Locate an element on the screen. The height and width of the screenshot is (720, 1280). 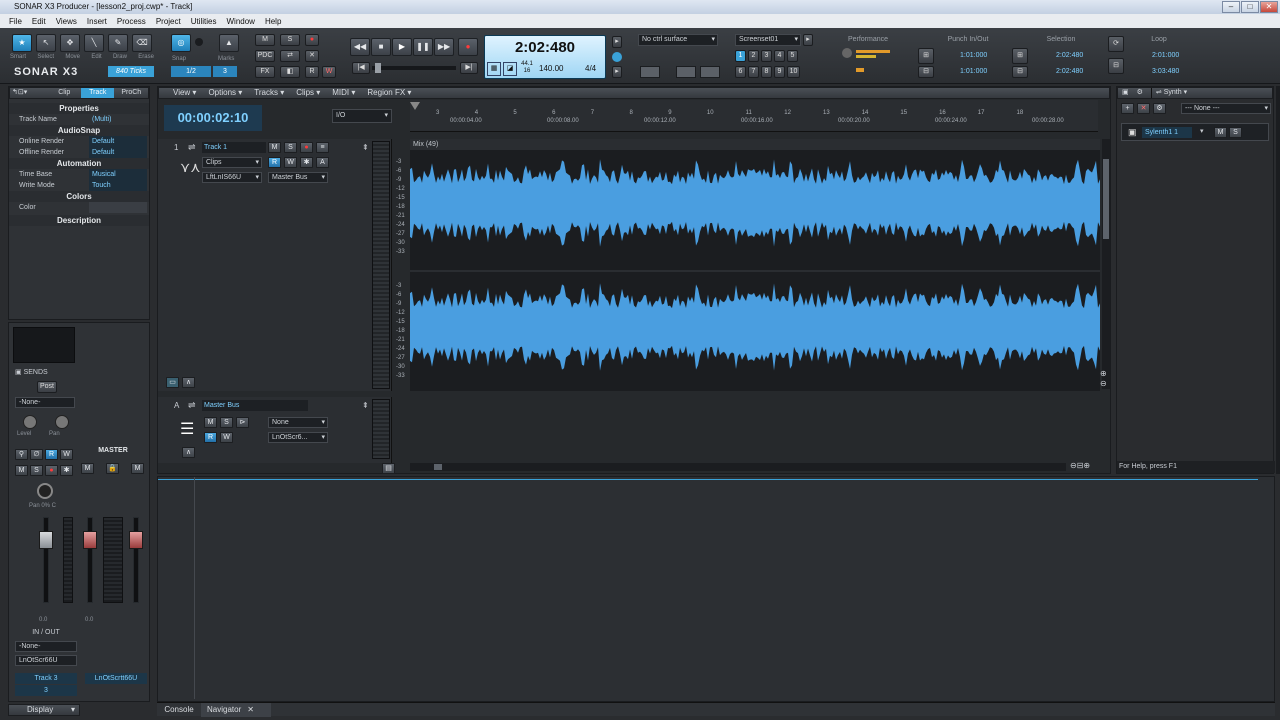
screenset-btn-10: 10 is located at coordinates (793, 72).